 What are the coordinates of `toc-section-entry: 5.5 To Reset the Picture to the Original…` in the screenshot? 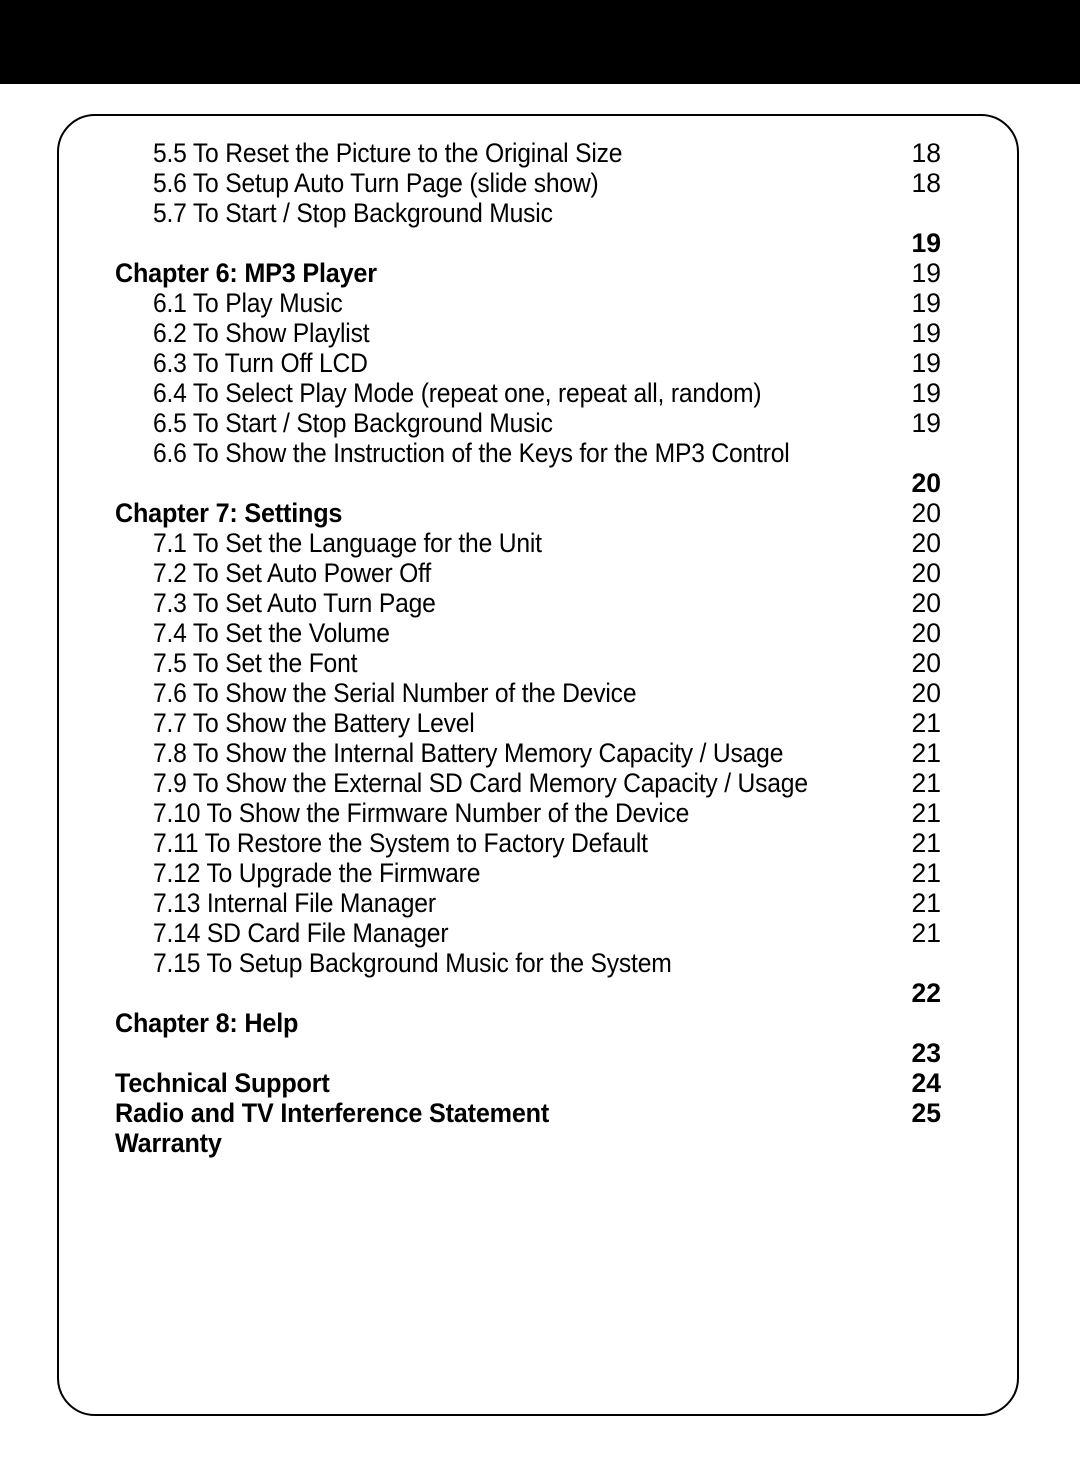 It's located at (540, 153).